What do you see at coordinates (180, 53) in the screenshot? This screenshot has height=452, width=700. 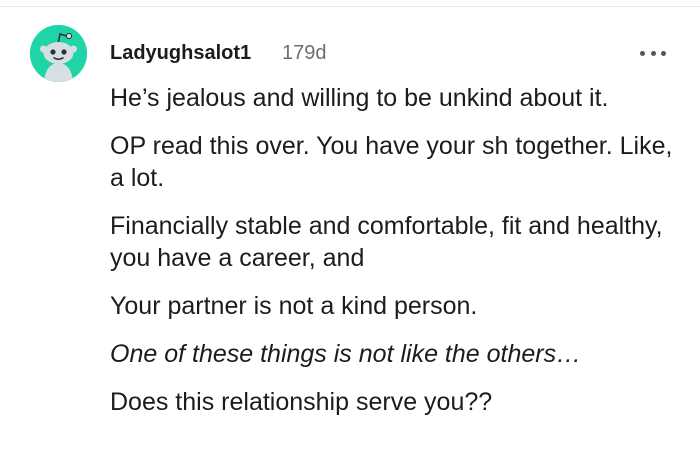 I see `comment-author: Ladyughsalot1` at bounding box center [180, 53].